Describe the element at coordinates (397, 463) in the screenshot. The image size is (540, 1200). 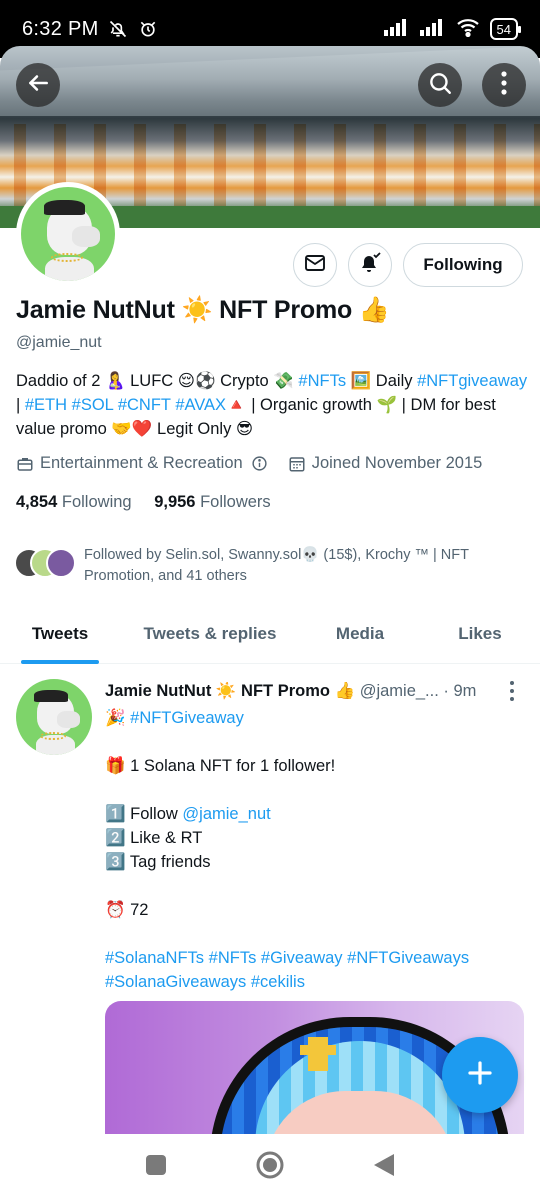
I see `profile-joined-date: Joined November 2015` at that location.